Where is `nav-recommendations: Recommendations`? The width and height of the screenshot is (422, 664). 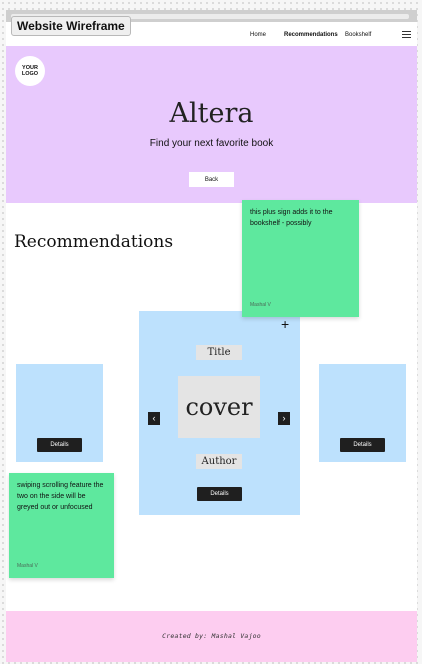
nav-recommendations: Recommendations is located at coordinates (311, 35).